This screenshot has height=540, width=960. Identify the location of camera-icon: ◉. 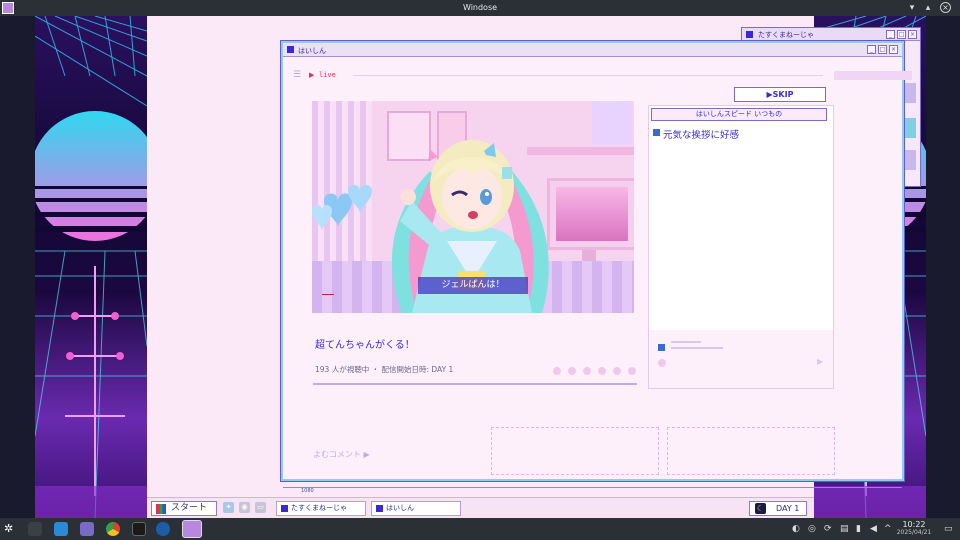
(244, 507).